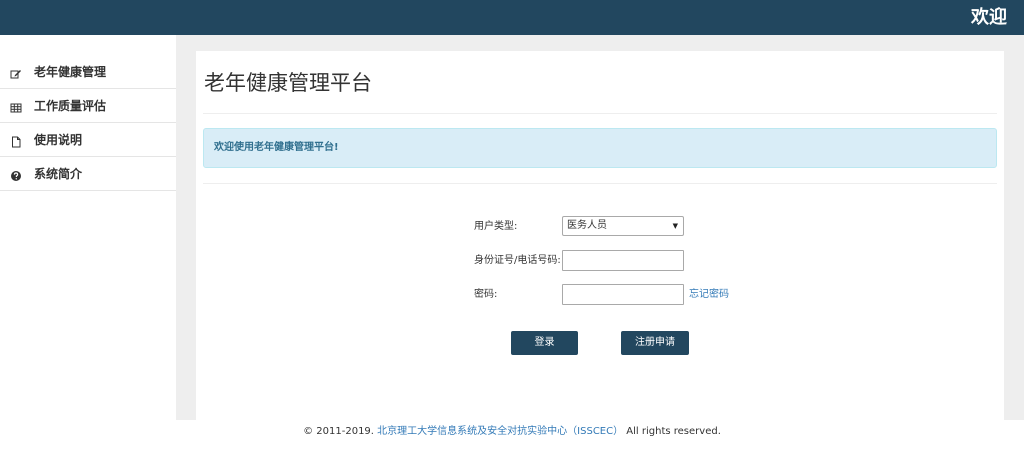 This screenshot has width=1024, height=454. Describe the element at coordinates (16, 106) in the screenshot. I see `table-icon` at that location.